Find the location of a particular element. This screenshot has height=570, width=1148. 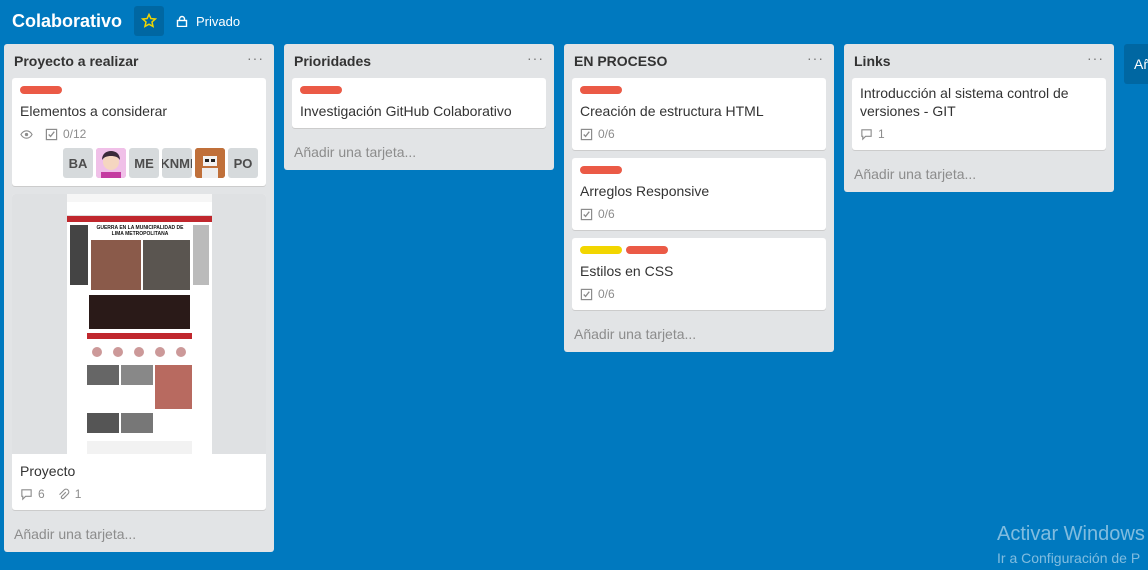

card-title: Elementos a considerar is located at coordinates (94, 111).